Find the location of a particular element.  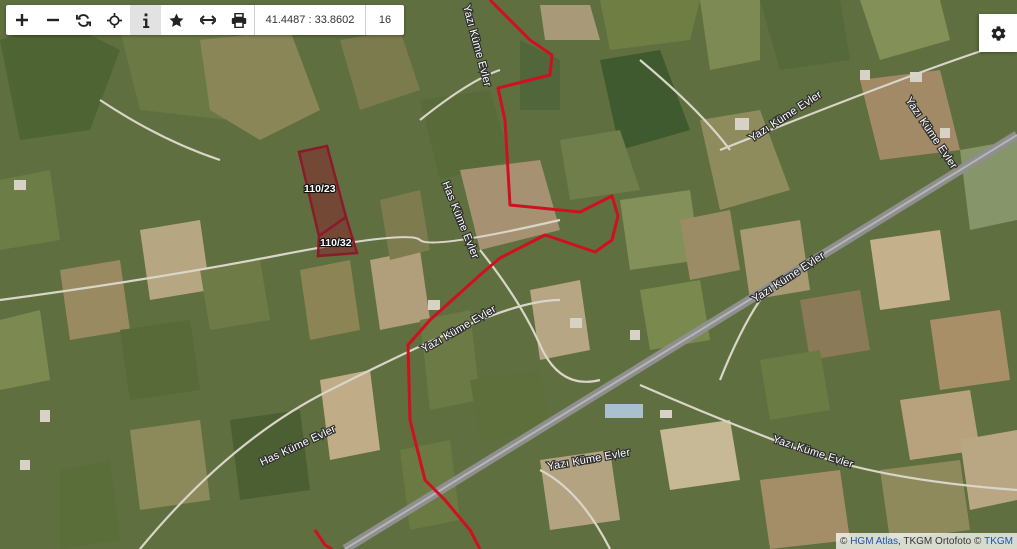

parcel-label: 110/23 is located at coordinates (320, 189).